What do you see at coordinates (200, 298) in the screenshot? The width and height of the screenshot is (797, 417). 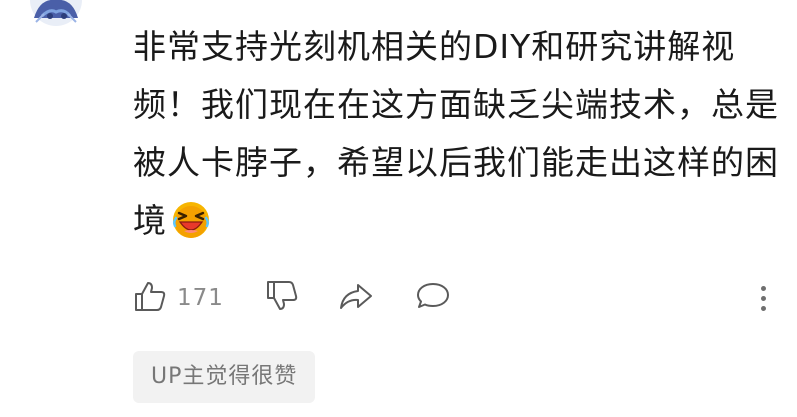 I see `like-count: 171` at bounding box center [200, 298].